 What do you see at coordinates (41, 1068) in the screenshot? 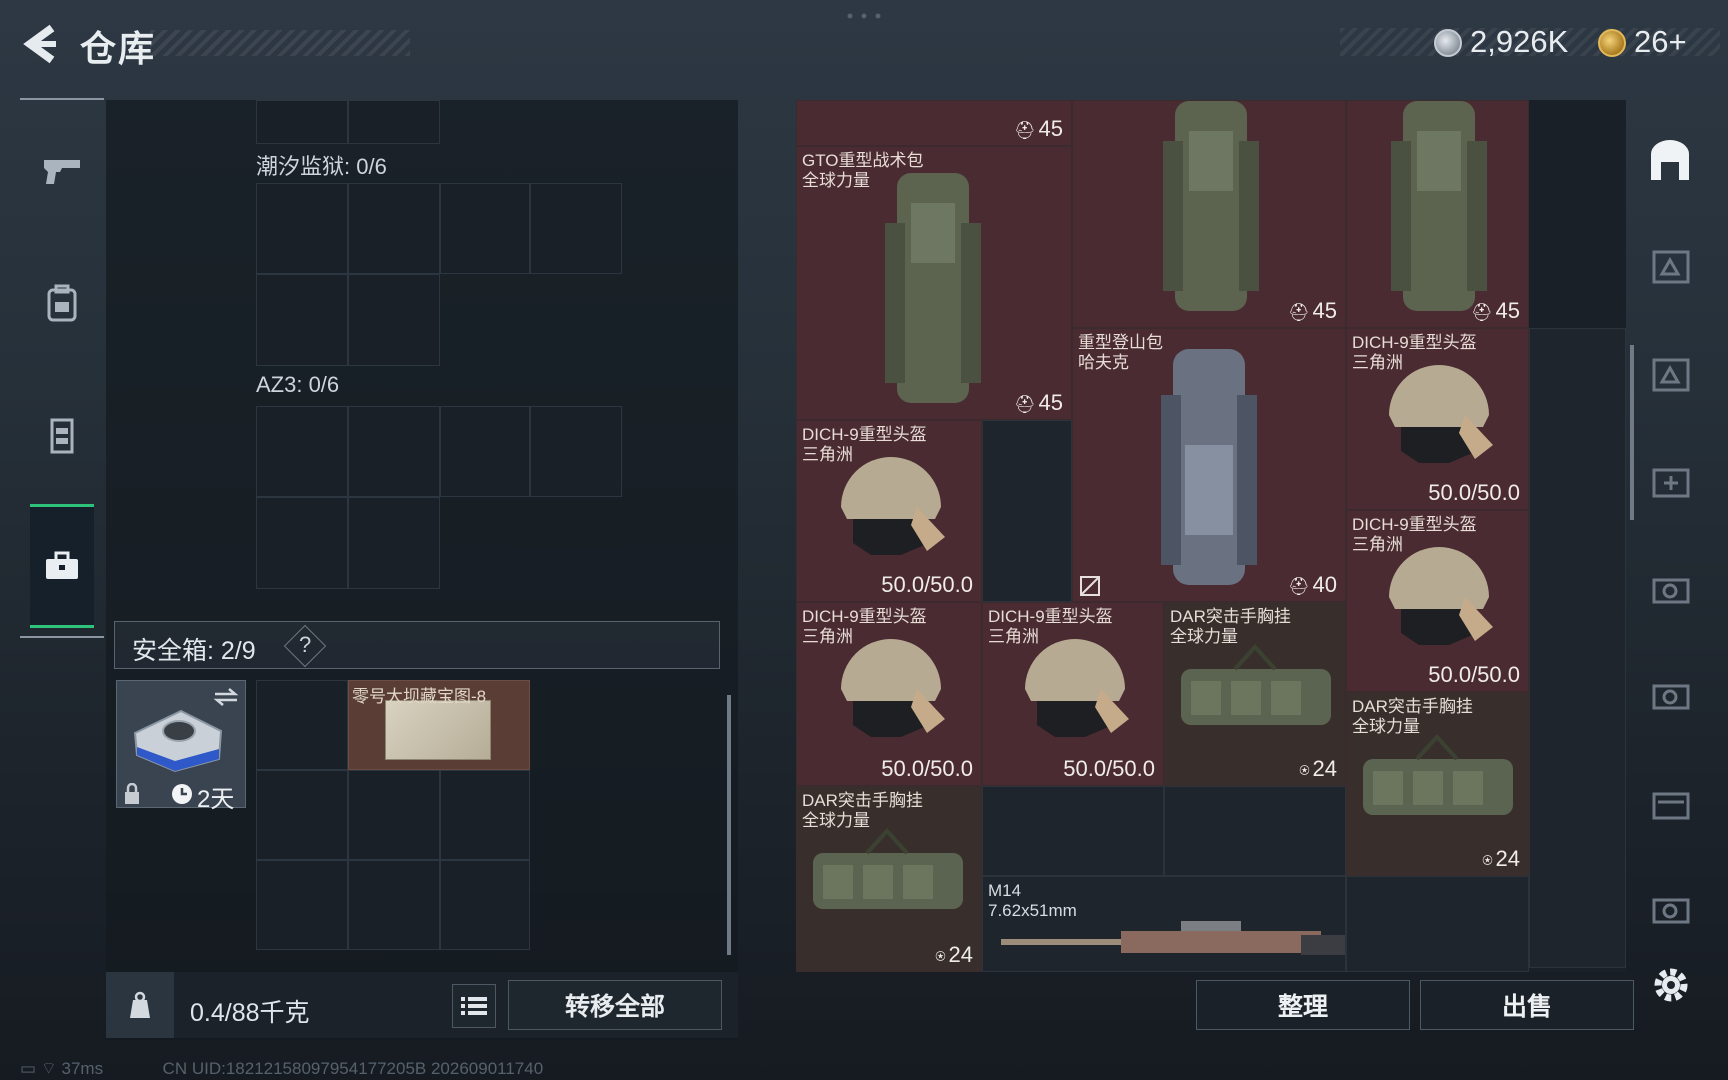
I see `signal-icon: ▭ ⌔` at bounding box center [41, 1068].